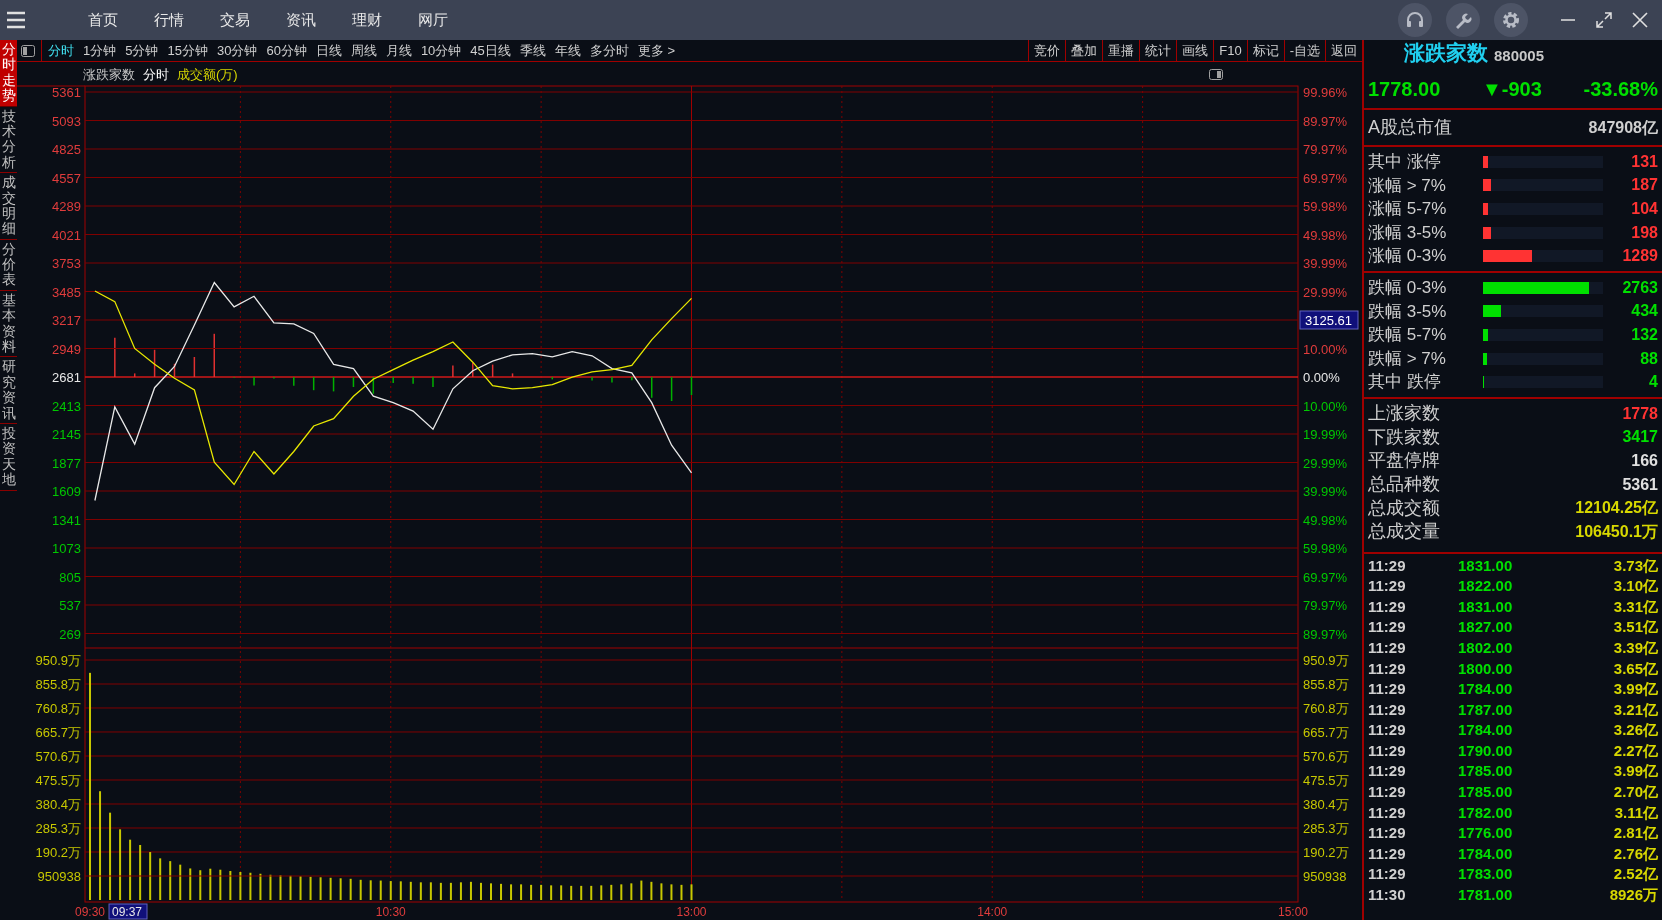  I want to click on period-tab: 1分钟, so click(100, 50).